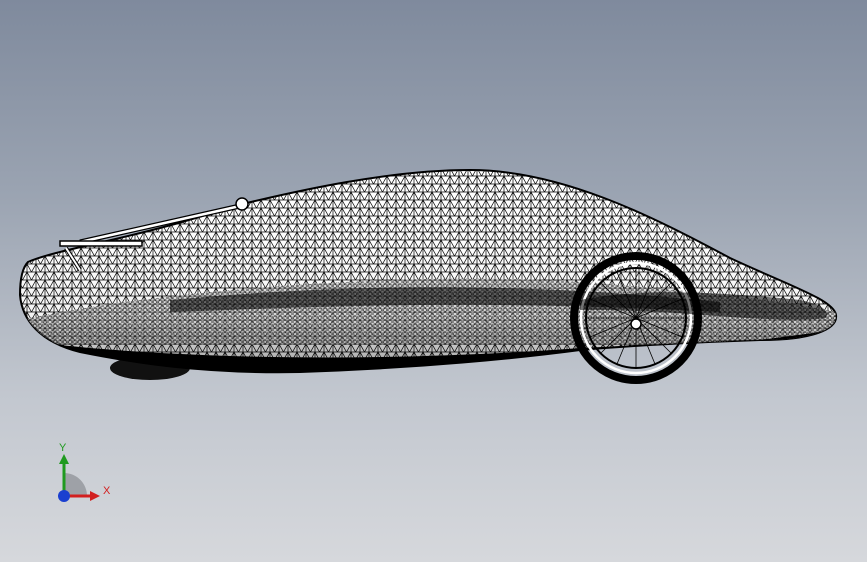 Image resolution: width=867 pixels, height=562 pixels. I want to click on z-axis-dot, so click(64, 496).